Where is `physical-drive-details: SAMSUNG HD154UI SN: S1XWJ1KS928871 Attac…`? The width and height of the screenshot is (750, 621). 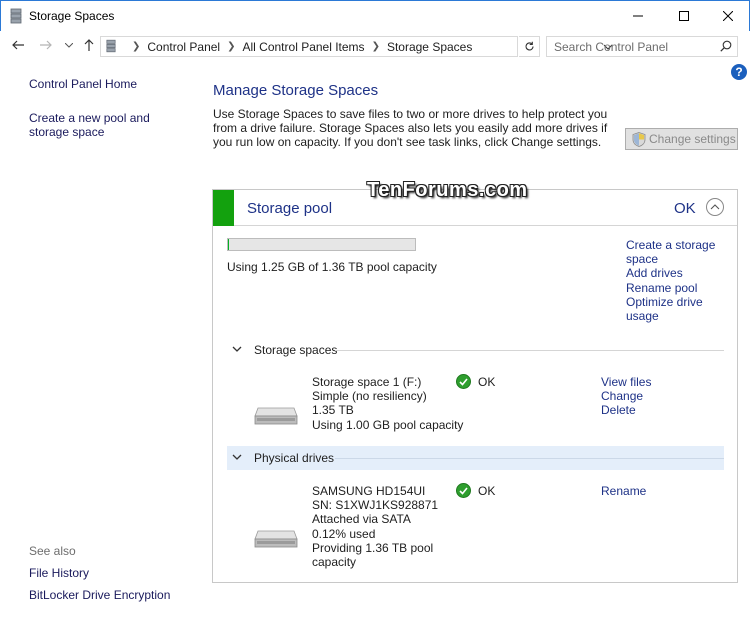
physical-drive-details: SAMSUNG HD154UI SN: S1XWJ1KS928871 Attac… is located at coordinates (377, 526).